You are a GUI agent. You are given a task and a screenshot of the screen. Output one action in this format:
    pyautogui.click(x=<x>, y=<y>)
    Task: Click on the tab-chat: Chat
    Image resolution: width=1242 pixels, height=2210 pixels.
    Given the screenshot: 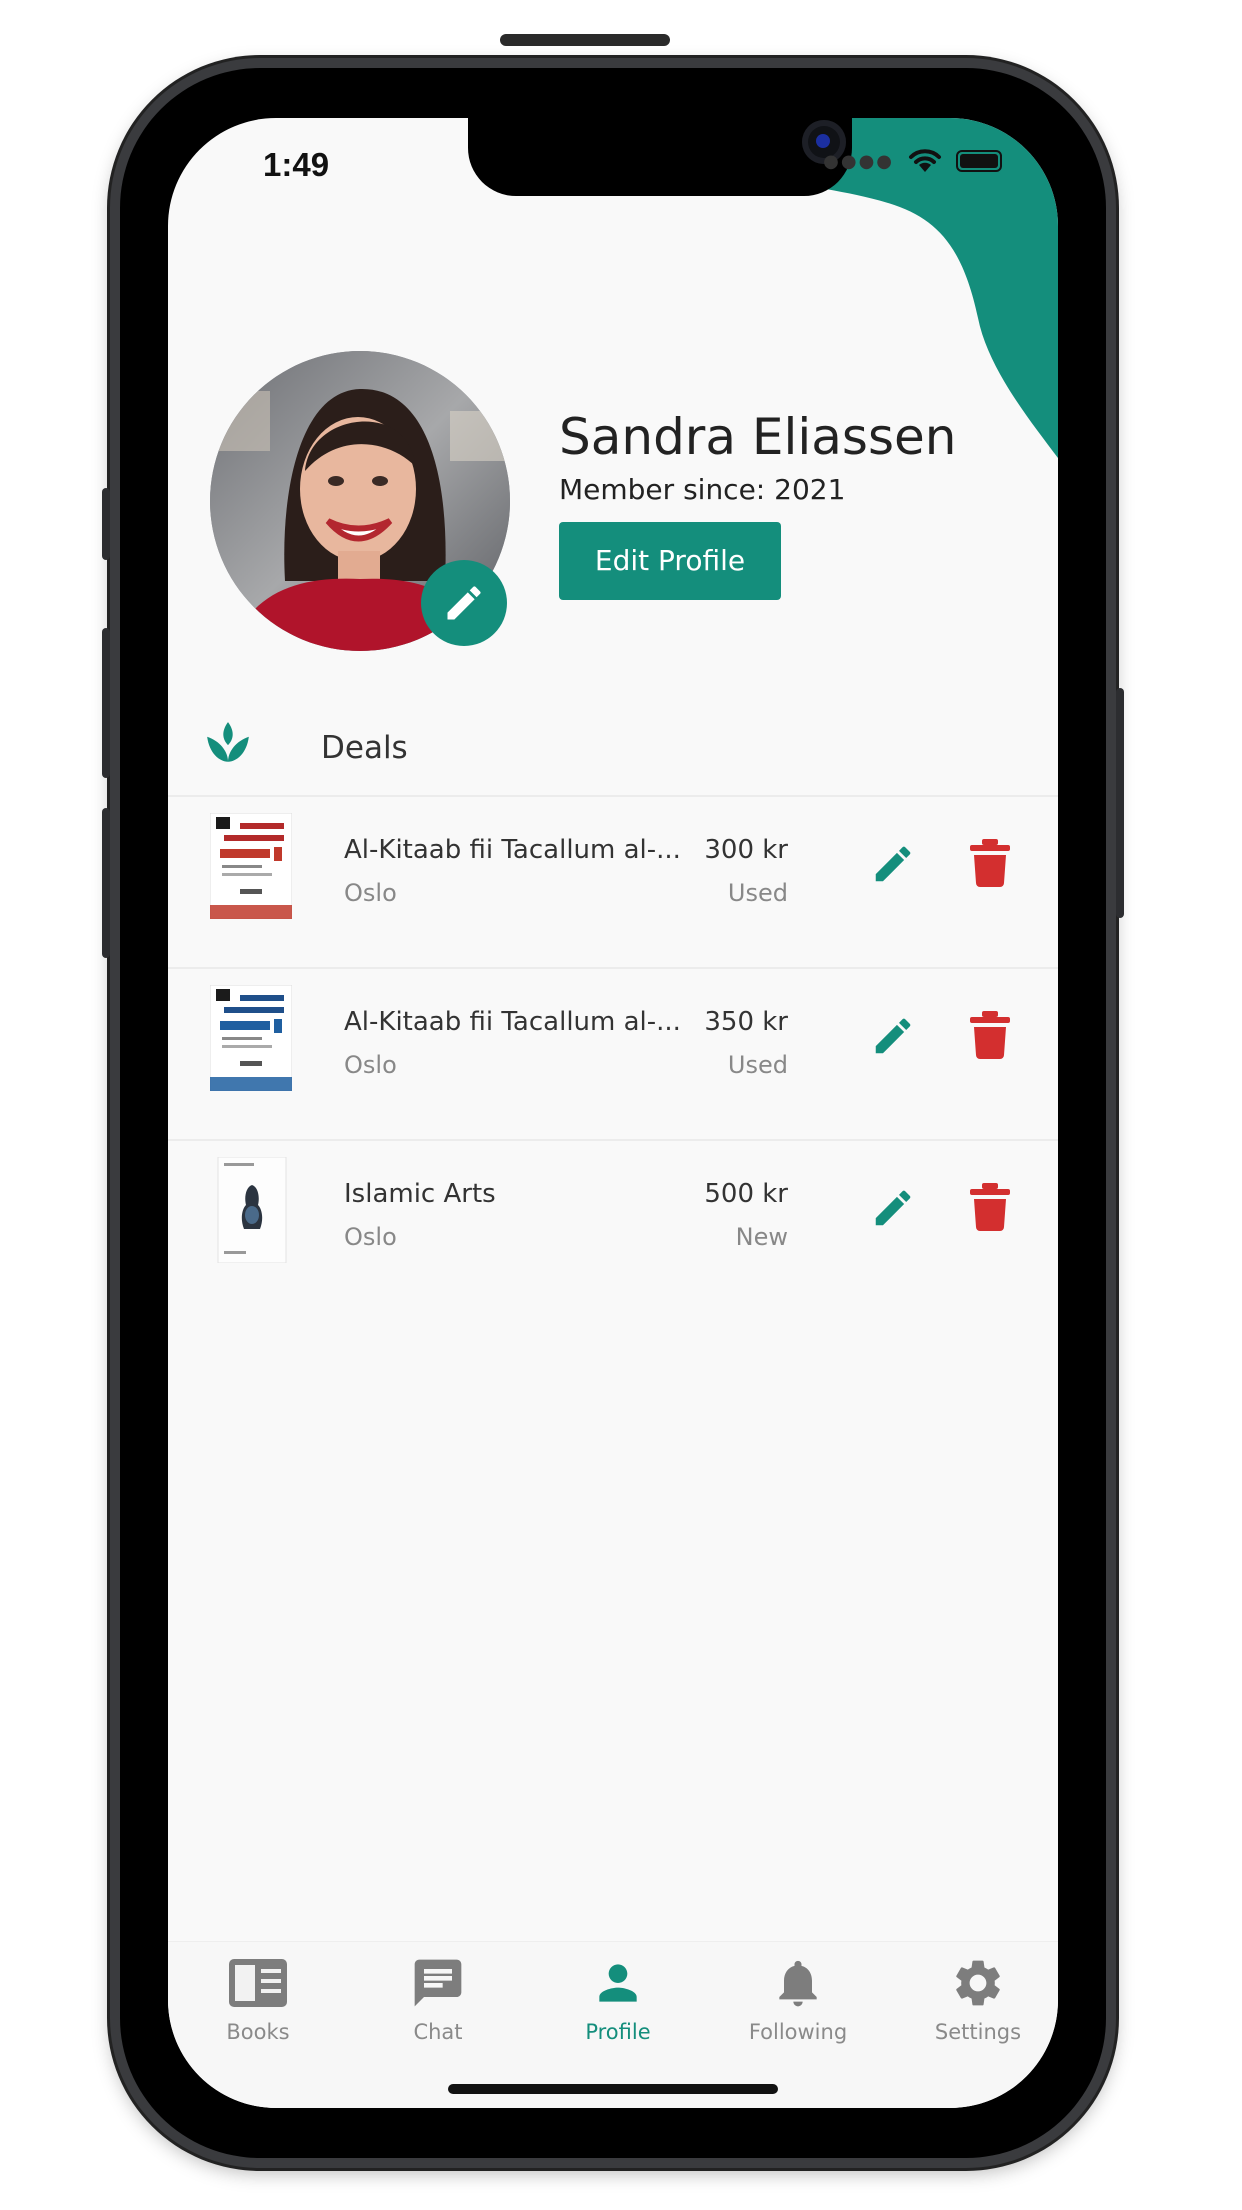 What is the action you would take?
    pyautogui.click(x=438, y=1998)
    